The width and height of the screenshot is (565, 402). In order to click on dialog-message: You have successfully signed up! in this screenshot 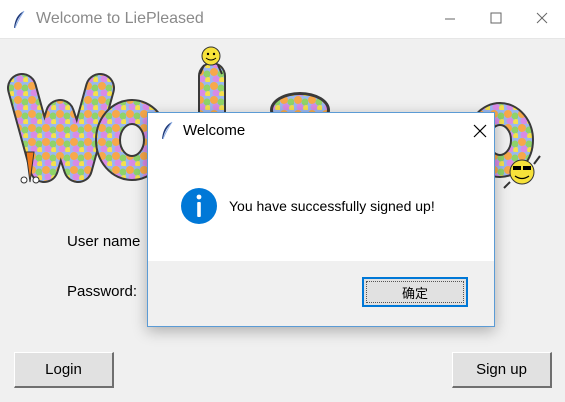, I will do `click(332, 206)`.